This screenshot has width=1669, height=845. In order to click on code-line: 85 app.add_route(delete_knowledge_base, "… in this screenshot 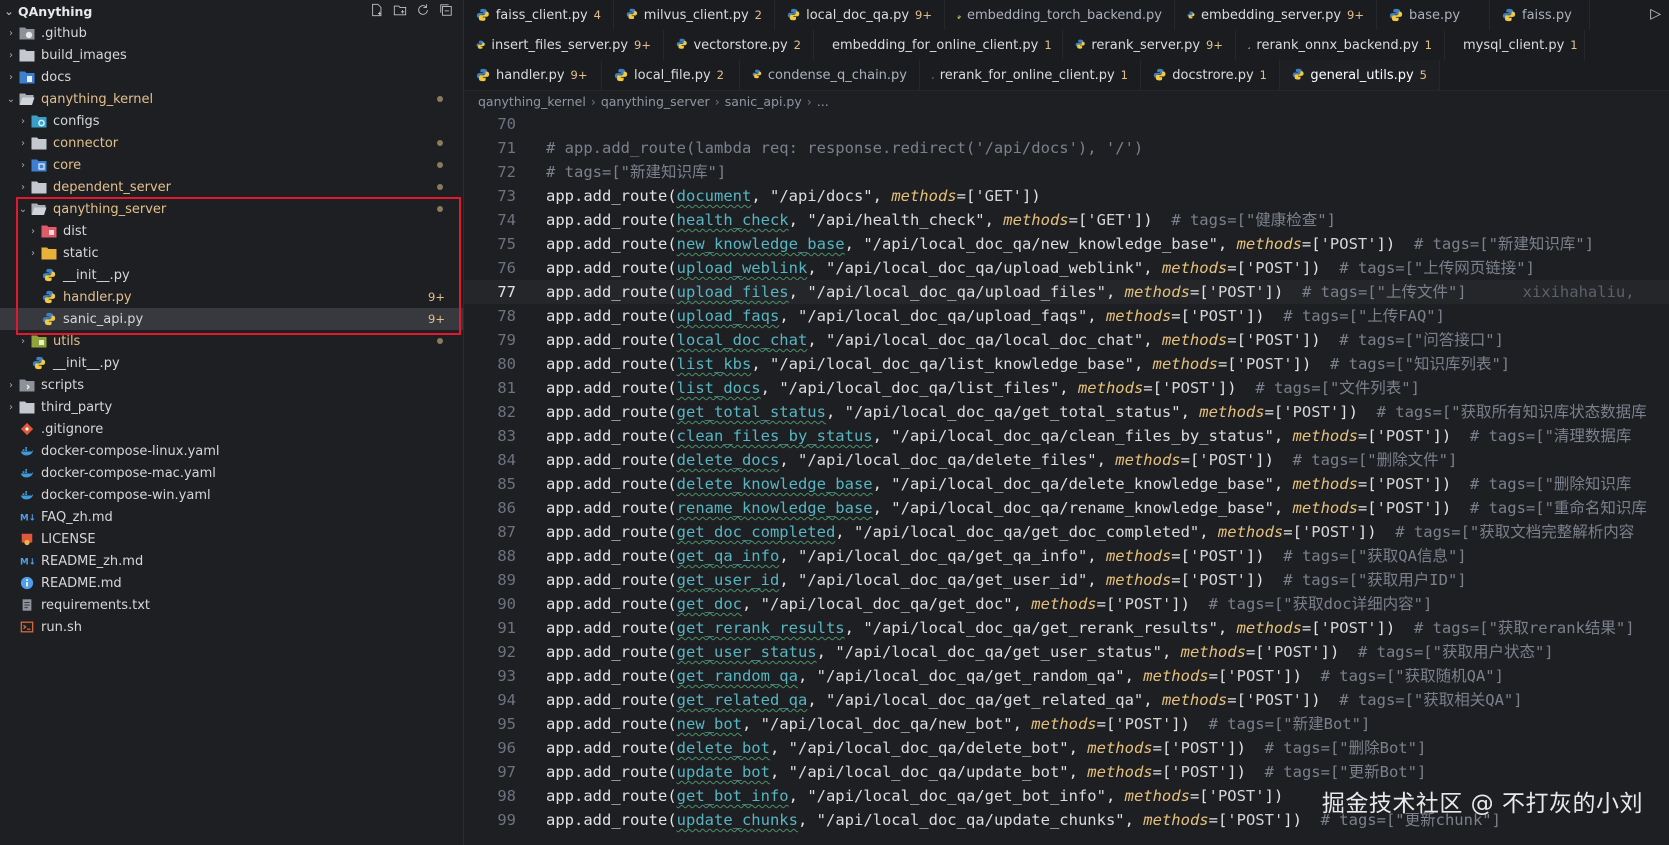, I will do `click(1066, 484)`.